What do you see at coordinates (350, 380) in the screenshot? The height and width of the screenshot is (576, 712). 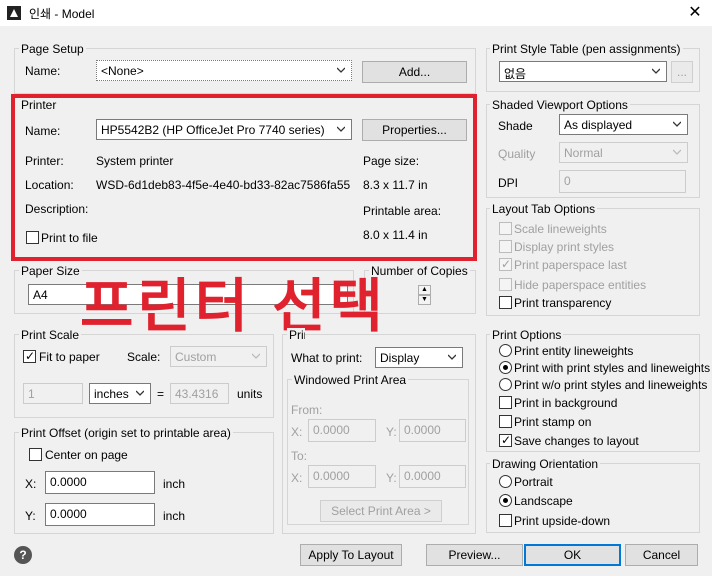 I see `windowed-area-label: Windowed Print Area` at bounding box center [350, 380].